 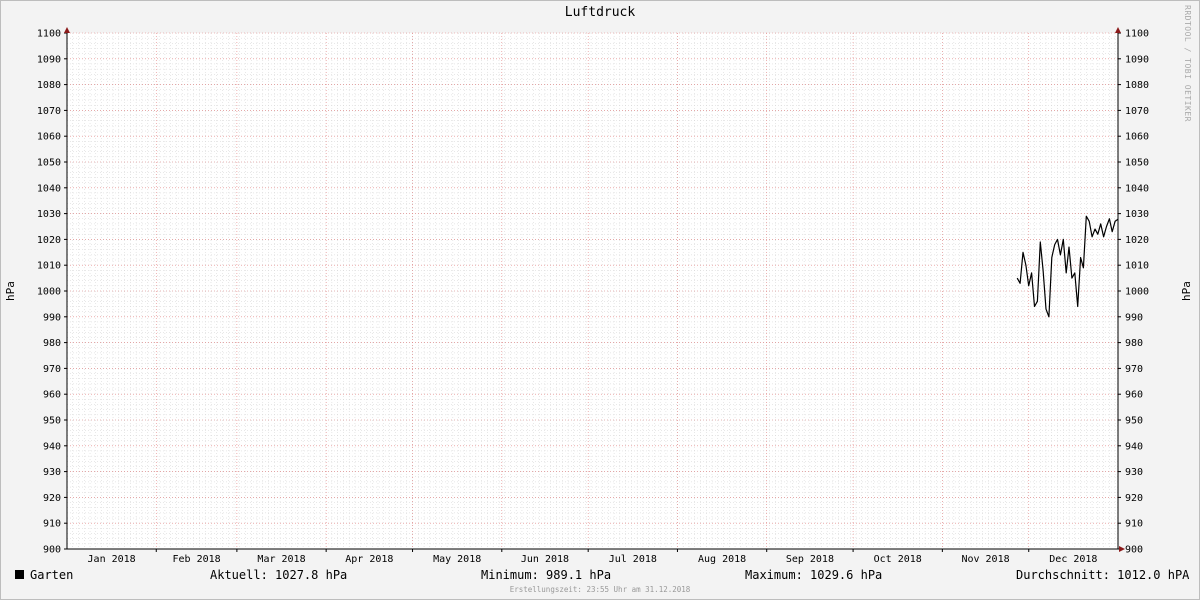 What do you see at coordinates (1134, 550) in the screenshot?
I see `y-tick-label-right: 900` at bounding box center [1134, 550].